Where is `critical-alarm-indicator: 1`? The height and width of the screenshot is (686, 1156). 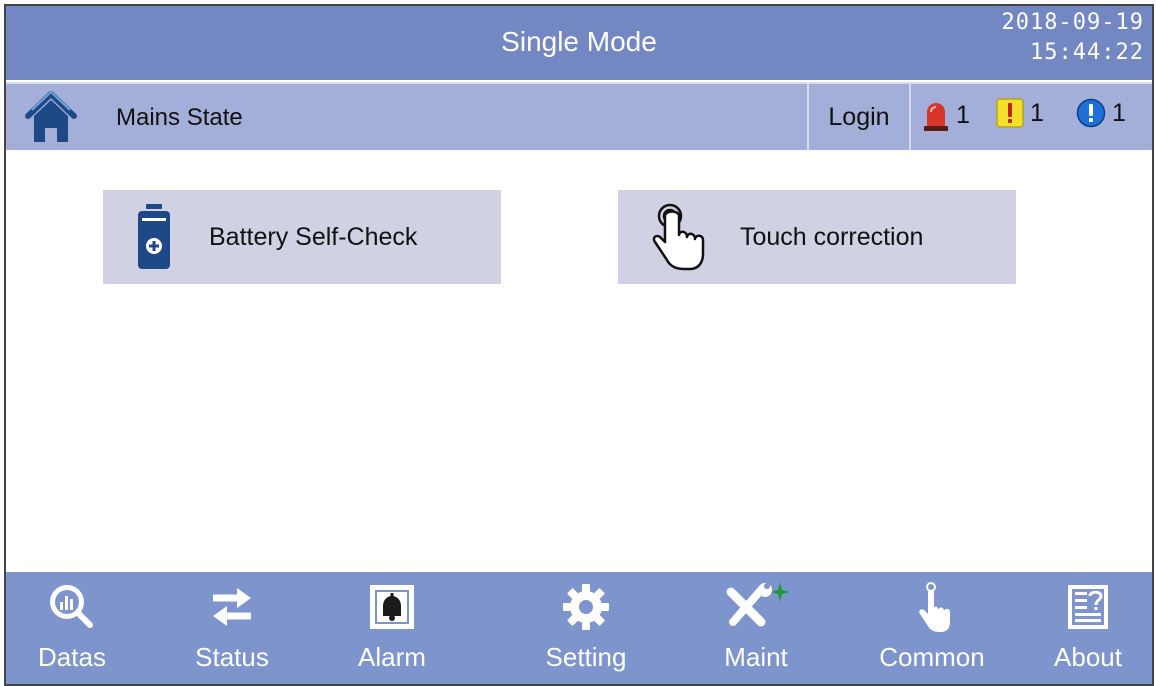
critical-alarm-indicator: 1 is located at coordinates (946, 115).